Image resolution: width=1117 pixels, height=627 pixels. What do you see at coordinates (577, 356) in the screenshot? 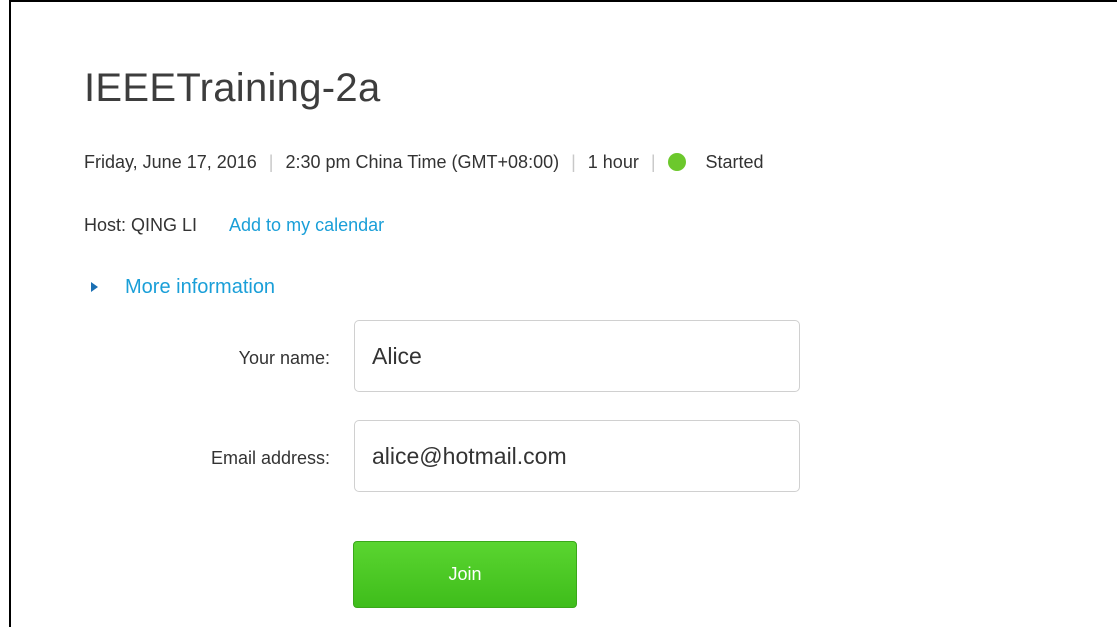
I see `name-input` at bounding box center [577, 356].